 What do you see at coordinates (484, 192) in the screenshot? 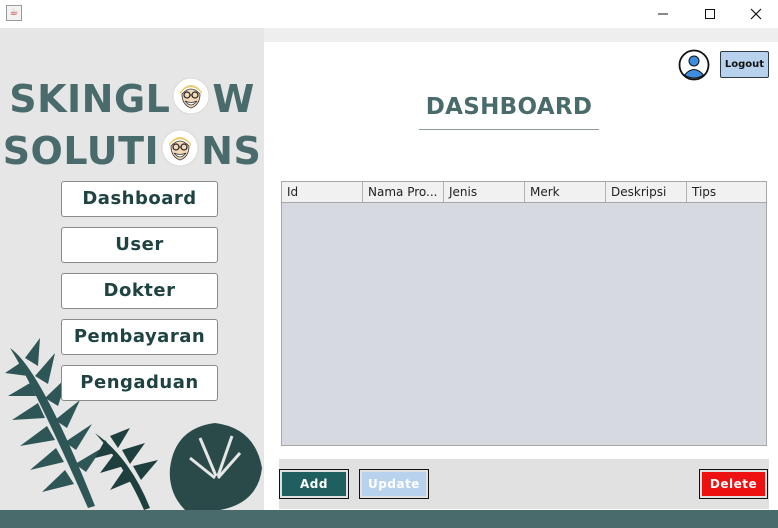
I see `column-header-jenis: Jenis` at bounding box center [484, 192].